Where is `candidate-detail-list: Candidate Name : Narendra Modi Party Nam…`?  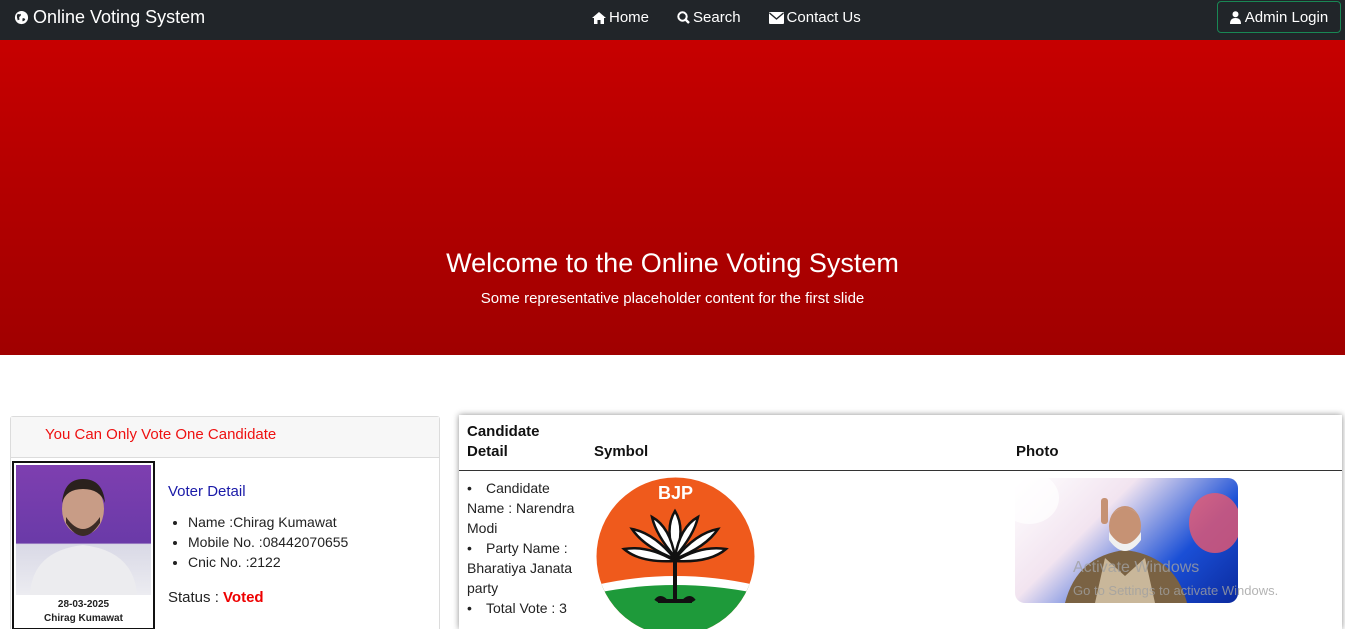 candidate-detail-list: Candidate Name : Narendra Modi Party Nam… is located at coordinates (527, 548).